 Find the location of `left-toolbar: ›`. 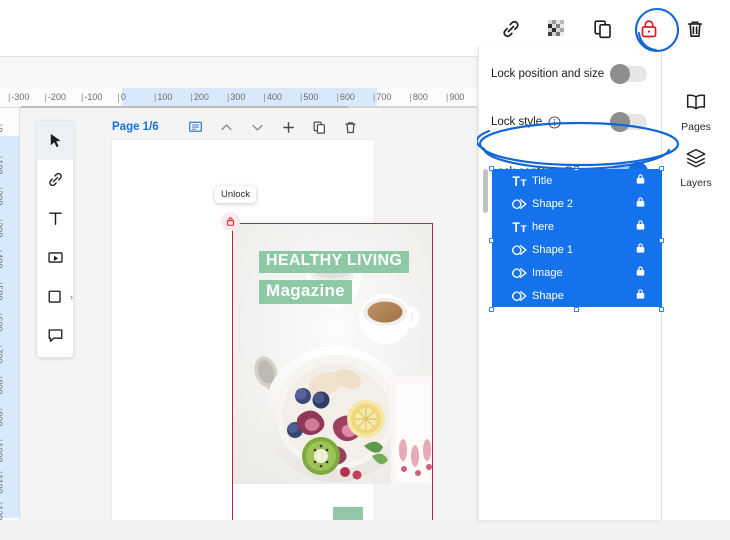

left-toolbar: › is located at coordinates (55, 239).